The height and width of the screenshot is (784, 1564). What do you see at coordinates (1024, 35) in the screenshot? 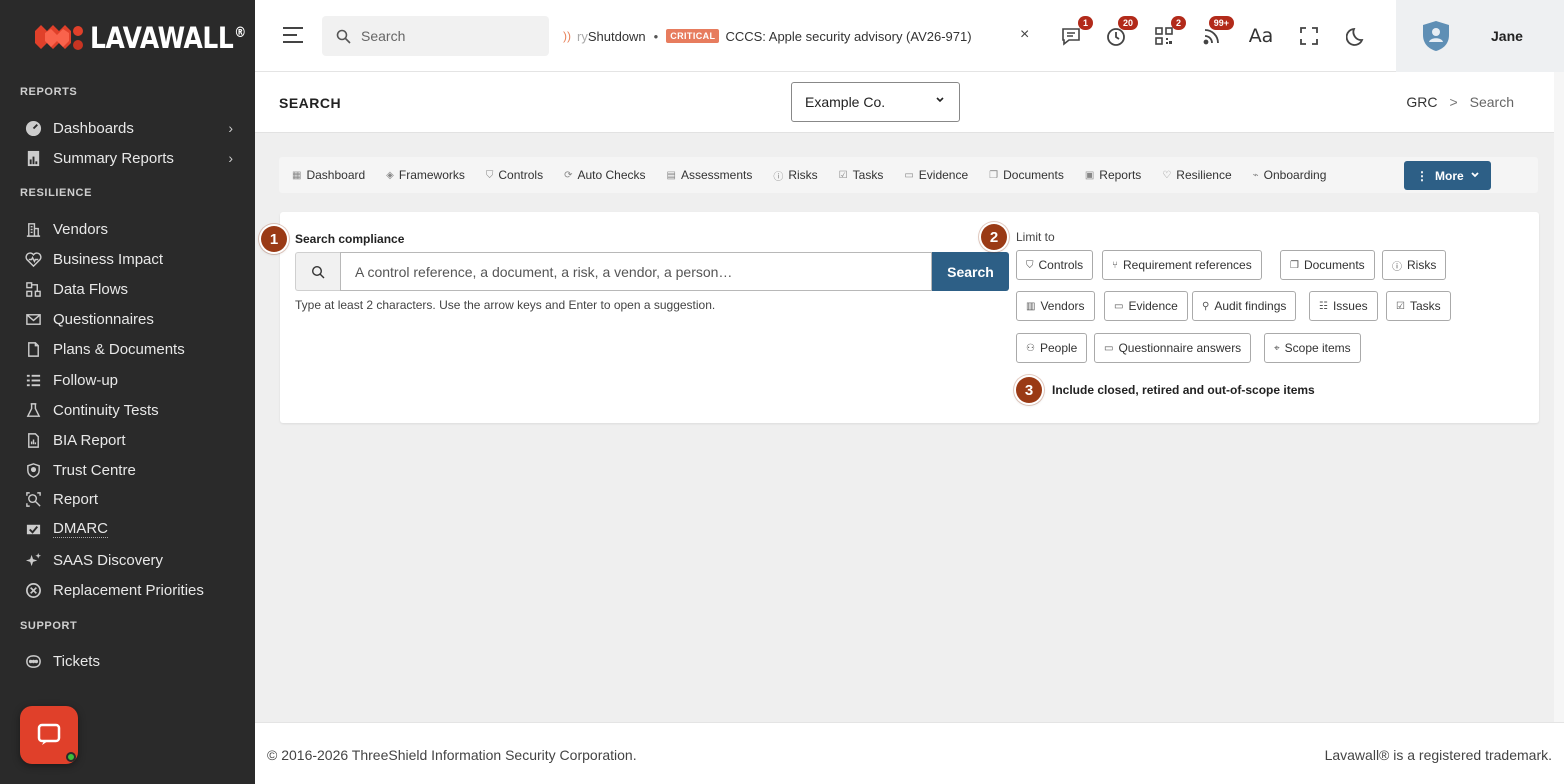
I see `ticker-close-button: ×` at bounding box center [1024, 35].